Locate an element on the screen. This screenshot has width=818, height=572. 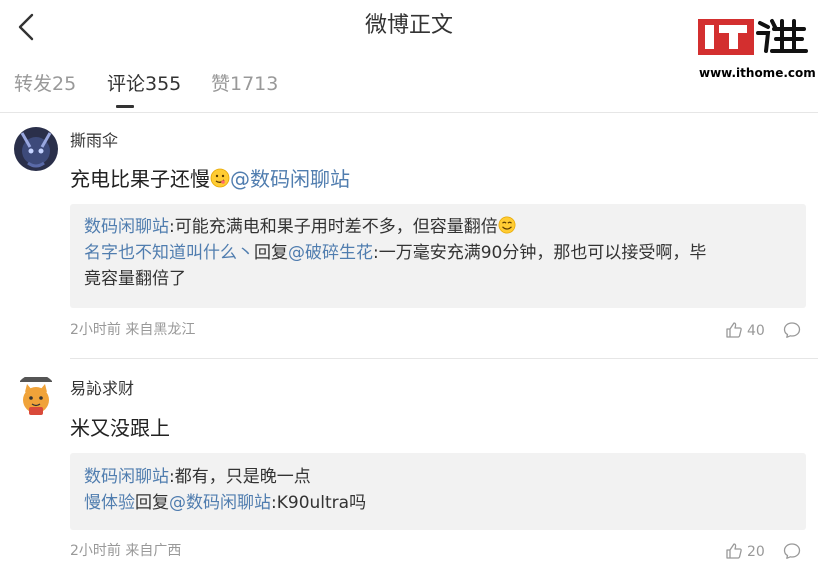
reply-line: 名字也不知道叫什么丶回复@破碎生花:一万毫安充满90分钟，那也可以接受啊，毕 is located at coordinates (438, 253).